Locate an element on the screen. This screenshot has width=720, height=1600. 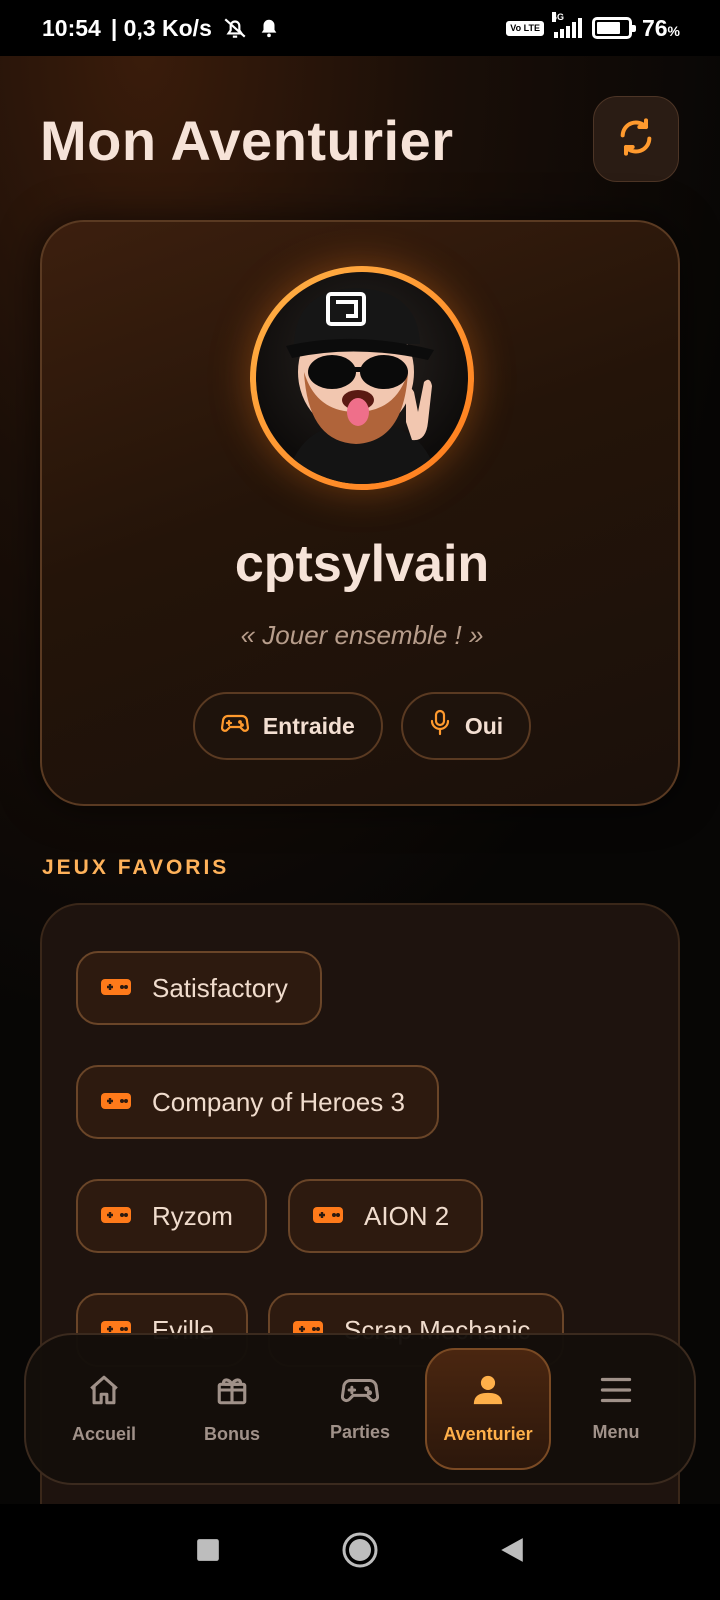
status-bar: 10:54 | 0,3 Ko/s Vo LTE 4G 76% is located at coordinates (360, 28).